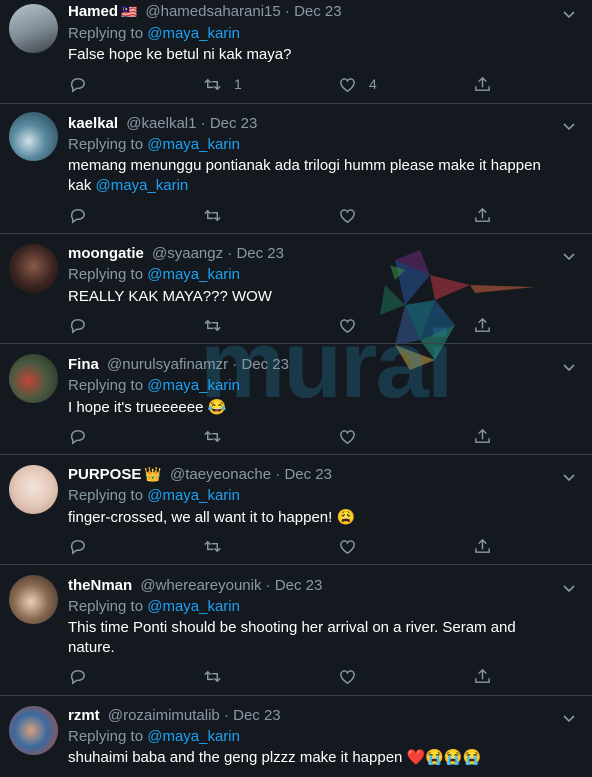 This screenshot has width=592, height=777. Describe the element at coordinates (93, 11) in the screenshot. I see `display-name: Hamed` at that location.